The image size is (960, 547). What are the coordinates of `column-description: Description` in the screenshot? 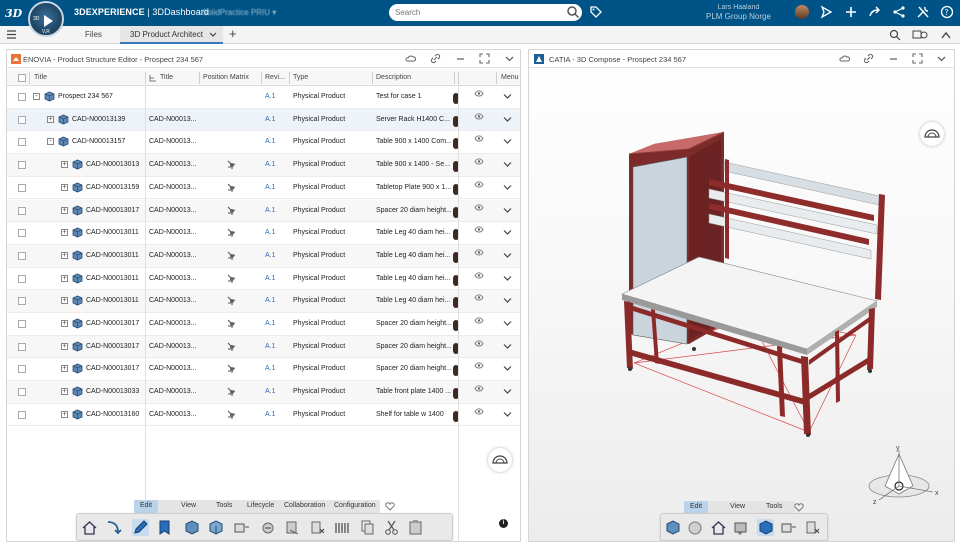 It's located at (393, 77).